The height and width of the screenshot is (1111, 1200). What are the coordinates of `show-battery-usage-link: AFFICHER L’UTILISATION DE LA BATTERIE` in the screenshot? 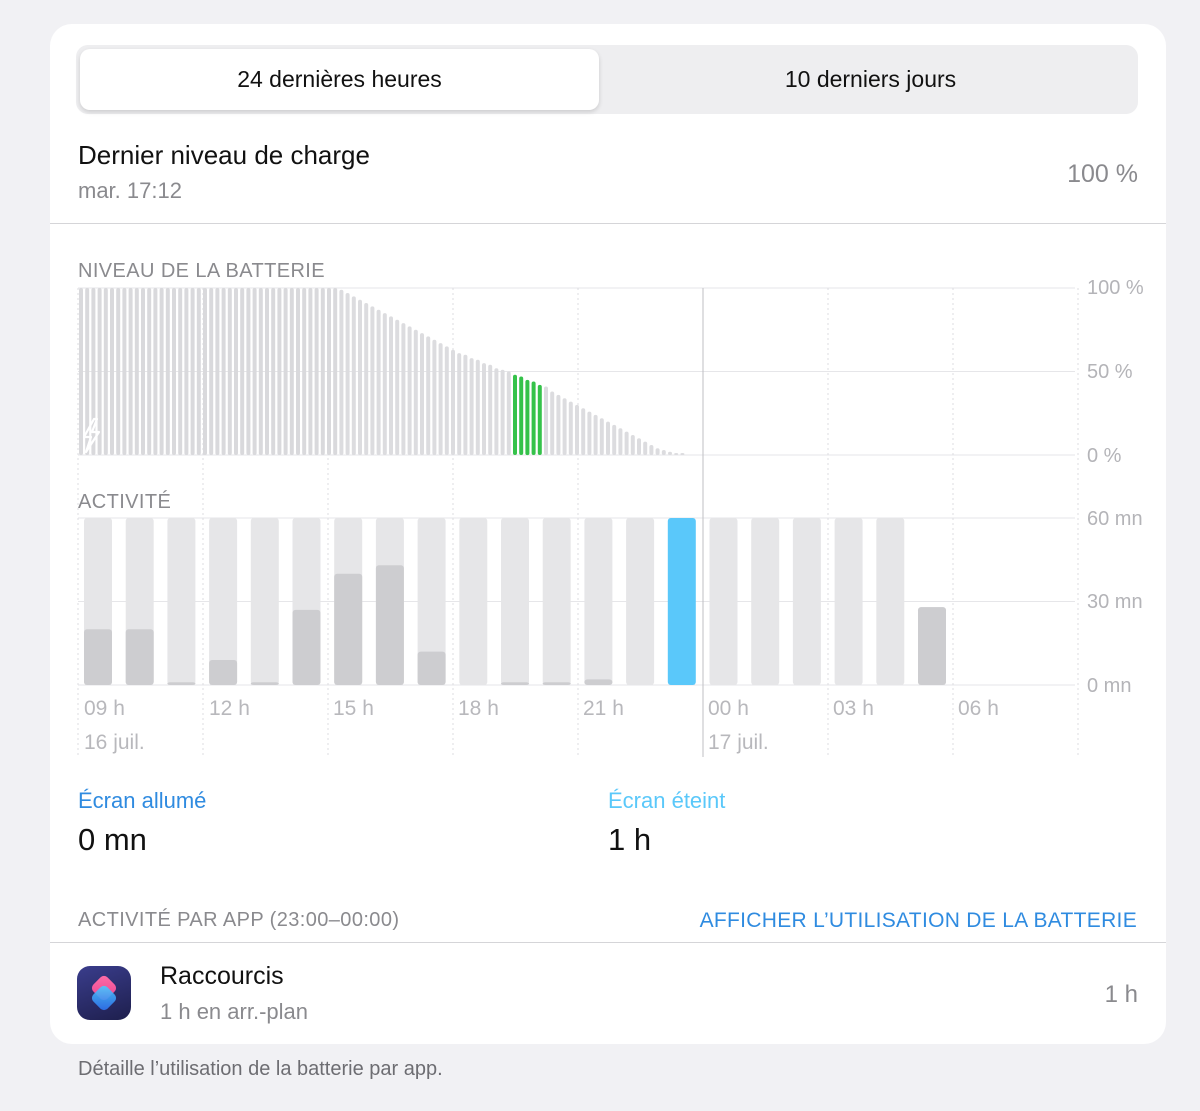 It's located at (918, 921).